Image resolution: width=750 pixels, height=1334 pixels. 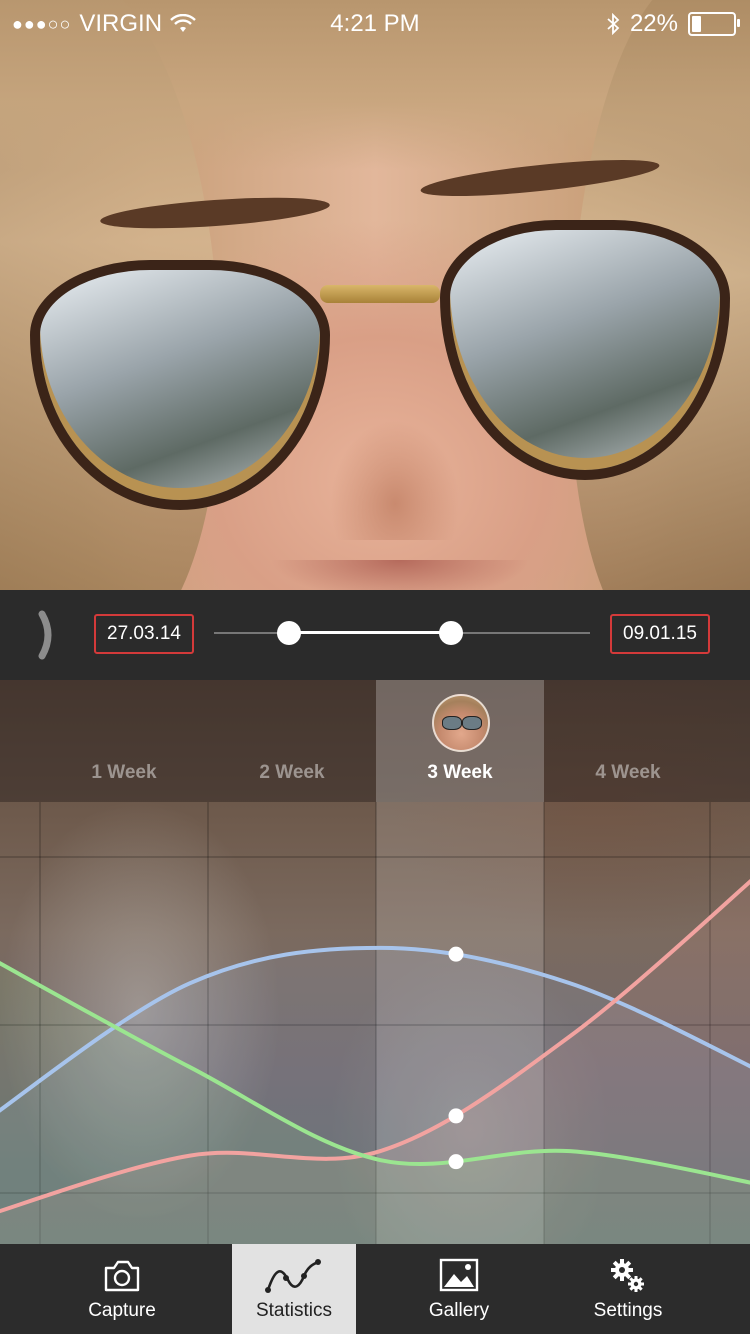 I want to click on battery-icon, so click(x=714, y=24).